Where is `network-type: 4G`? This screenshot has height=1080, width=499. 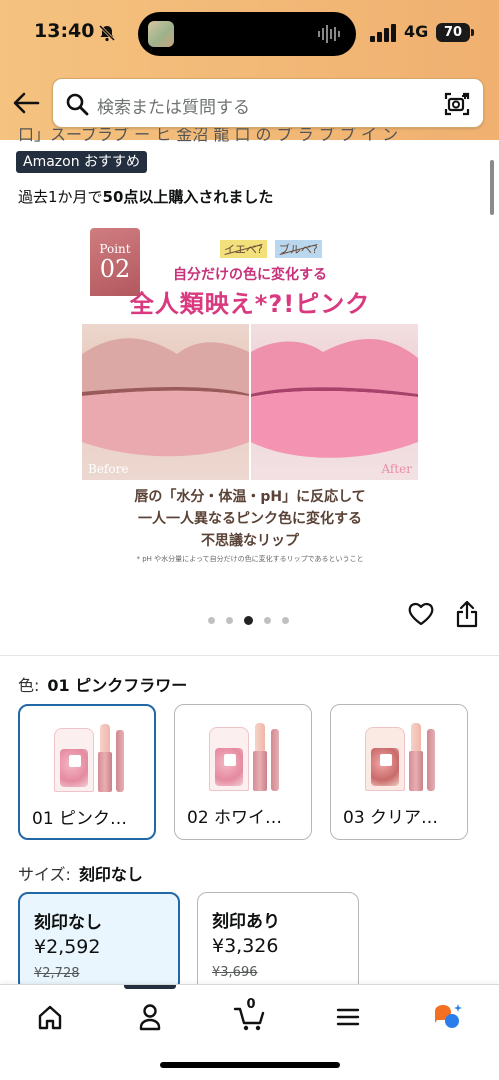 network-type: 4G is located at coordinates (416, 31).